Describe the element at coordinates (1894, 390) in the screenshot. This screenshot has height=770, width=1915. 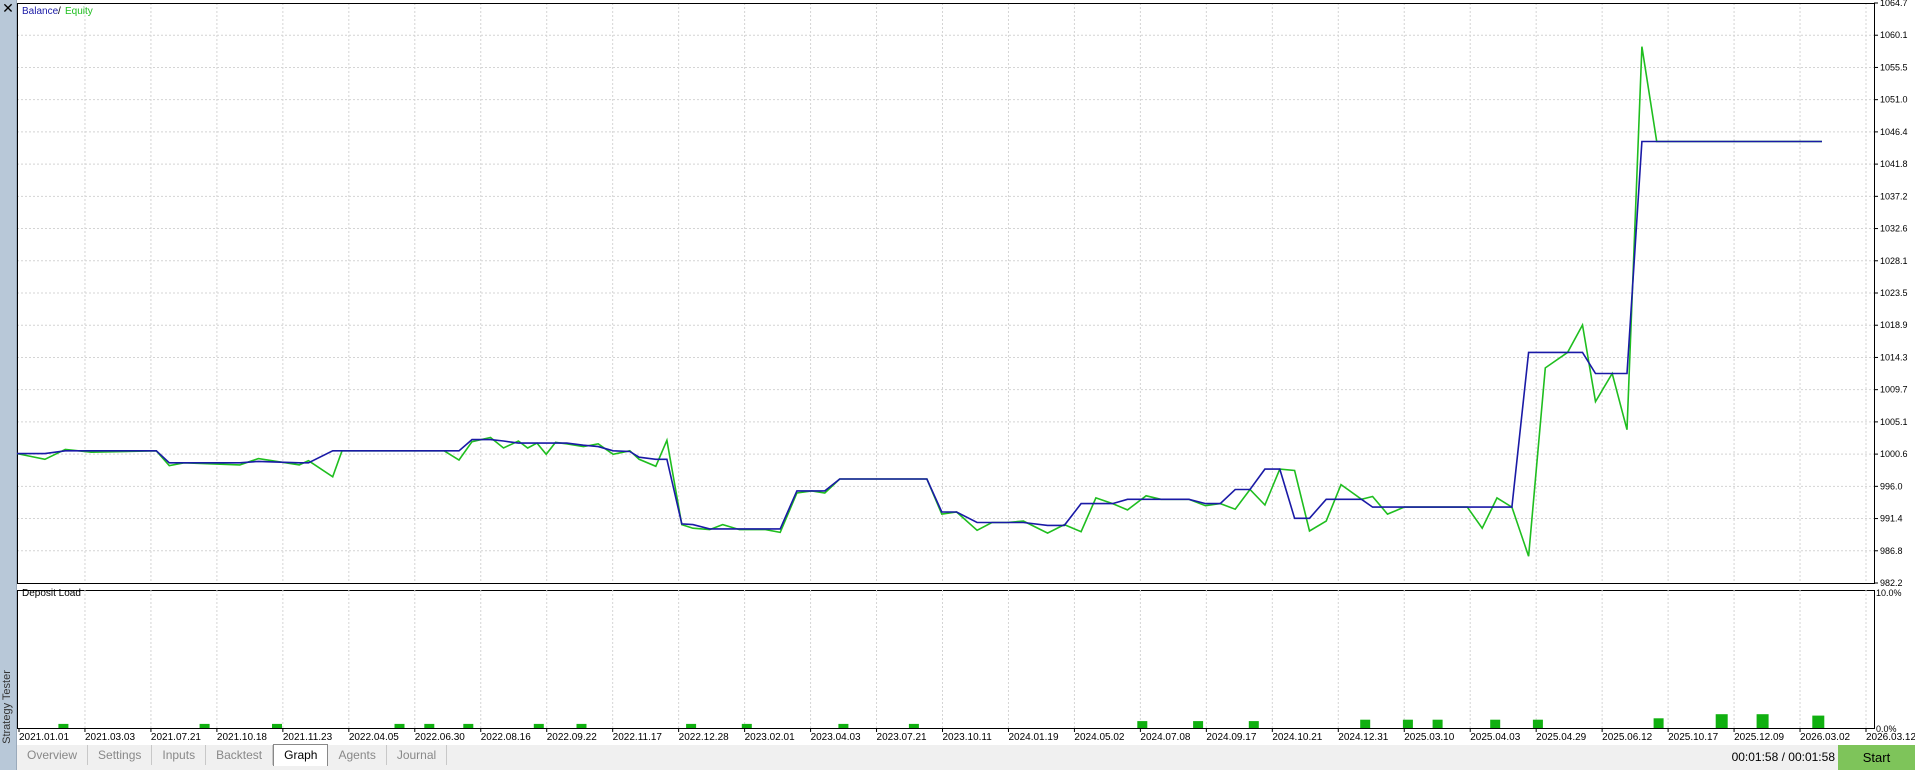
I see `y-tick-label: 1009.7` at that location.